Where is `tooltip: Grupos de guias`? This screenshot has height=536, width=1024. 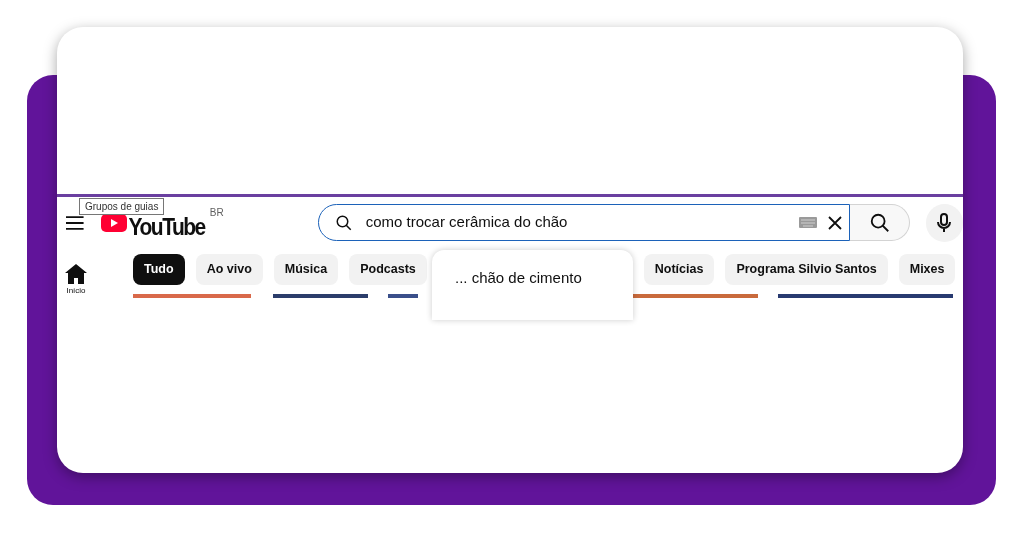 tooltip: Grupos de guias is located at coordinates (122, 206).